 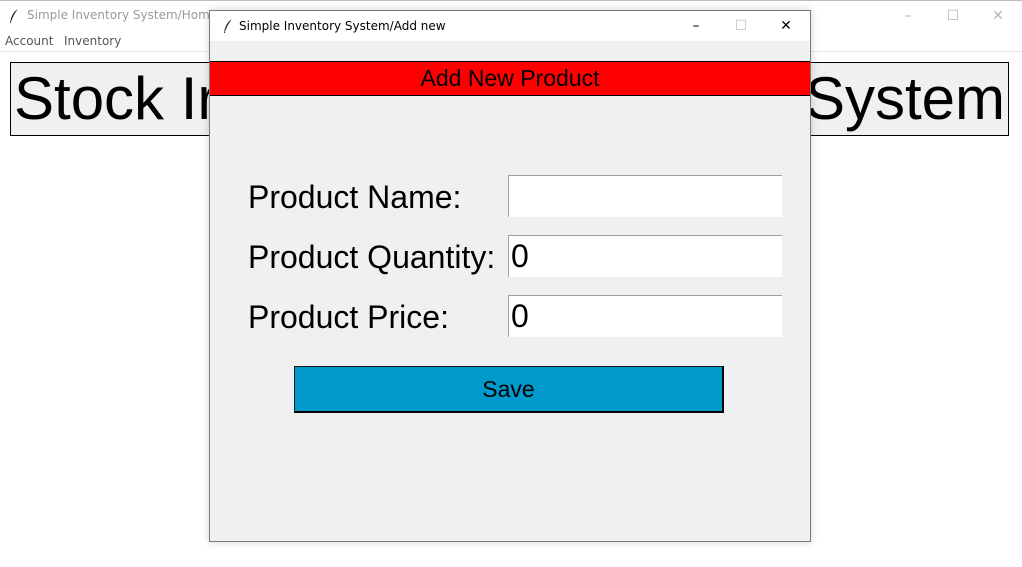 What do you see at coordinates (998, 16) in the screenshot?
I see `home-close-button: ✕` at bounding box center [998, 16].